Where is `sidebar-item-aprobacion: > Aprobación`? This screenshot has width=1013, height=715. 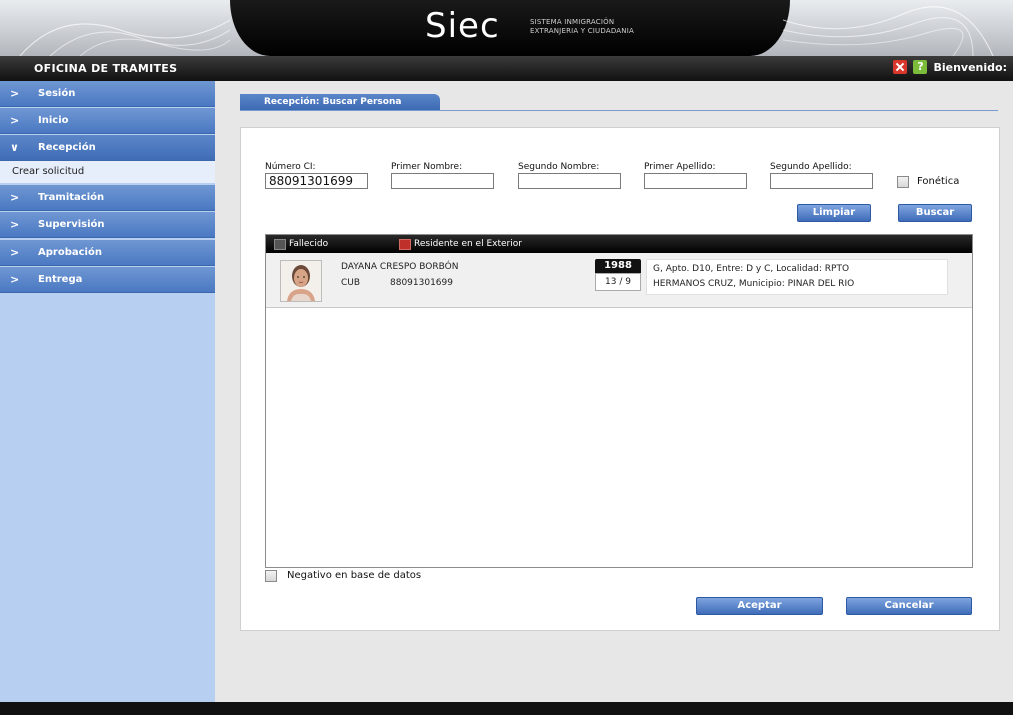
sidebar-item-aprobacion: > Aprobación is located at coordinates (107, 253).